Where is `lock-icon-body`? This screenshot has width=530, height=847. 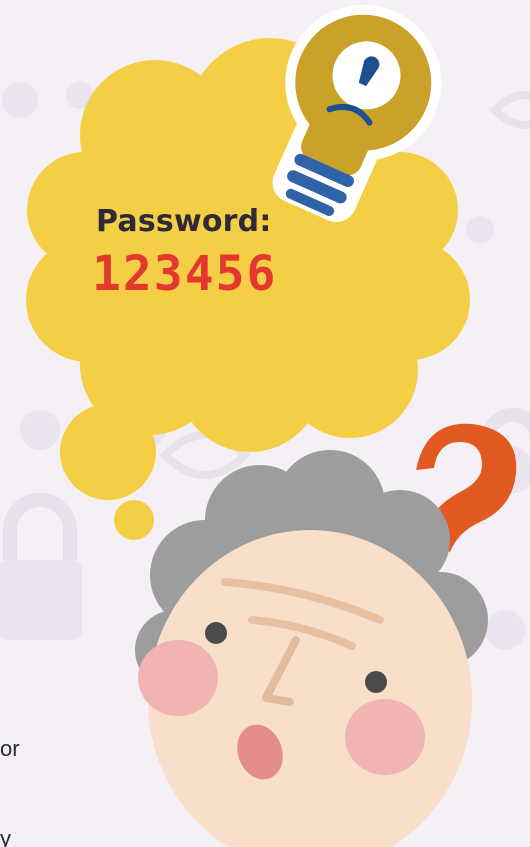
lock-icon-body is located at coordinates (41, 600).